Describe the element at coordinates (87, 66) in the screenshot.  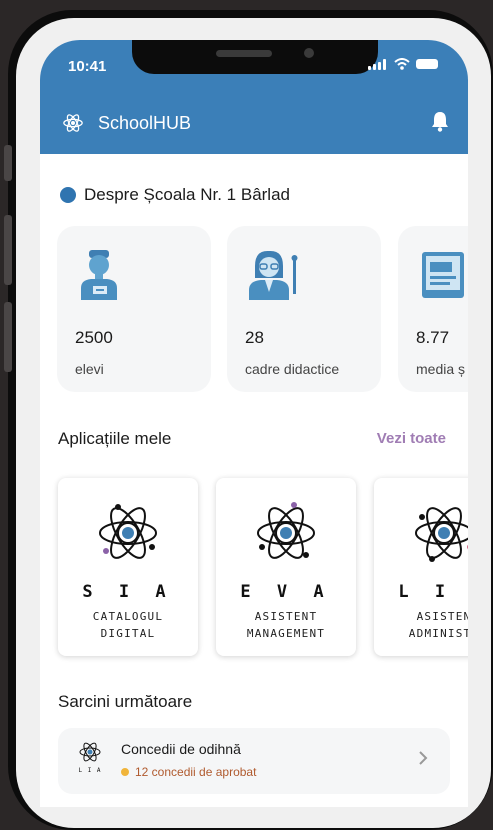
I see `status-time: 10:41` at that location.